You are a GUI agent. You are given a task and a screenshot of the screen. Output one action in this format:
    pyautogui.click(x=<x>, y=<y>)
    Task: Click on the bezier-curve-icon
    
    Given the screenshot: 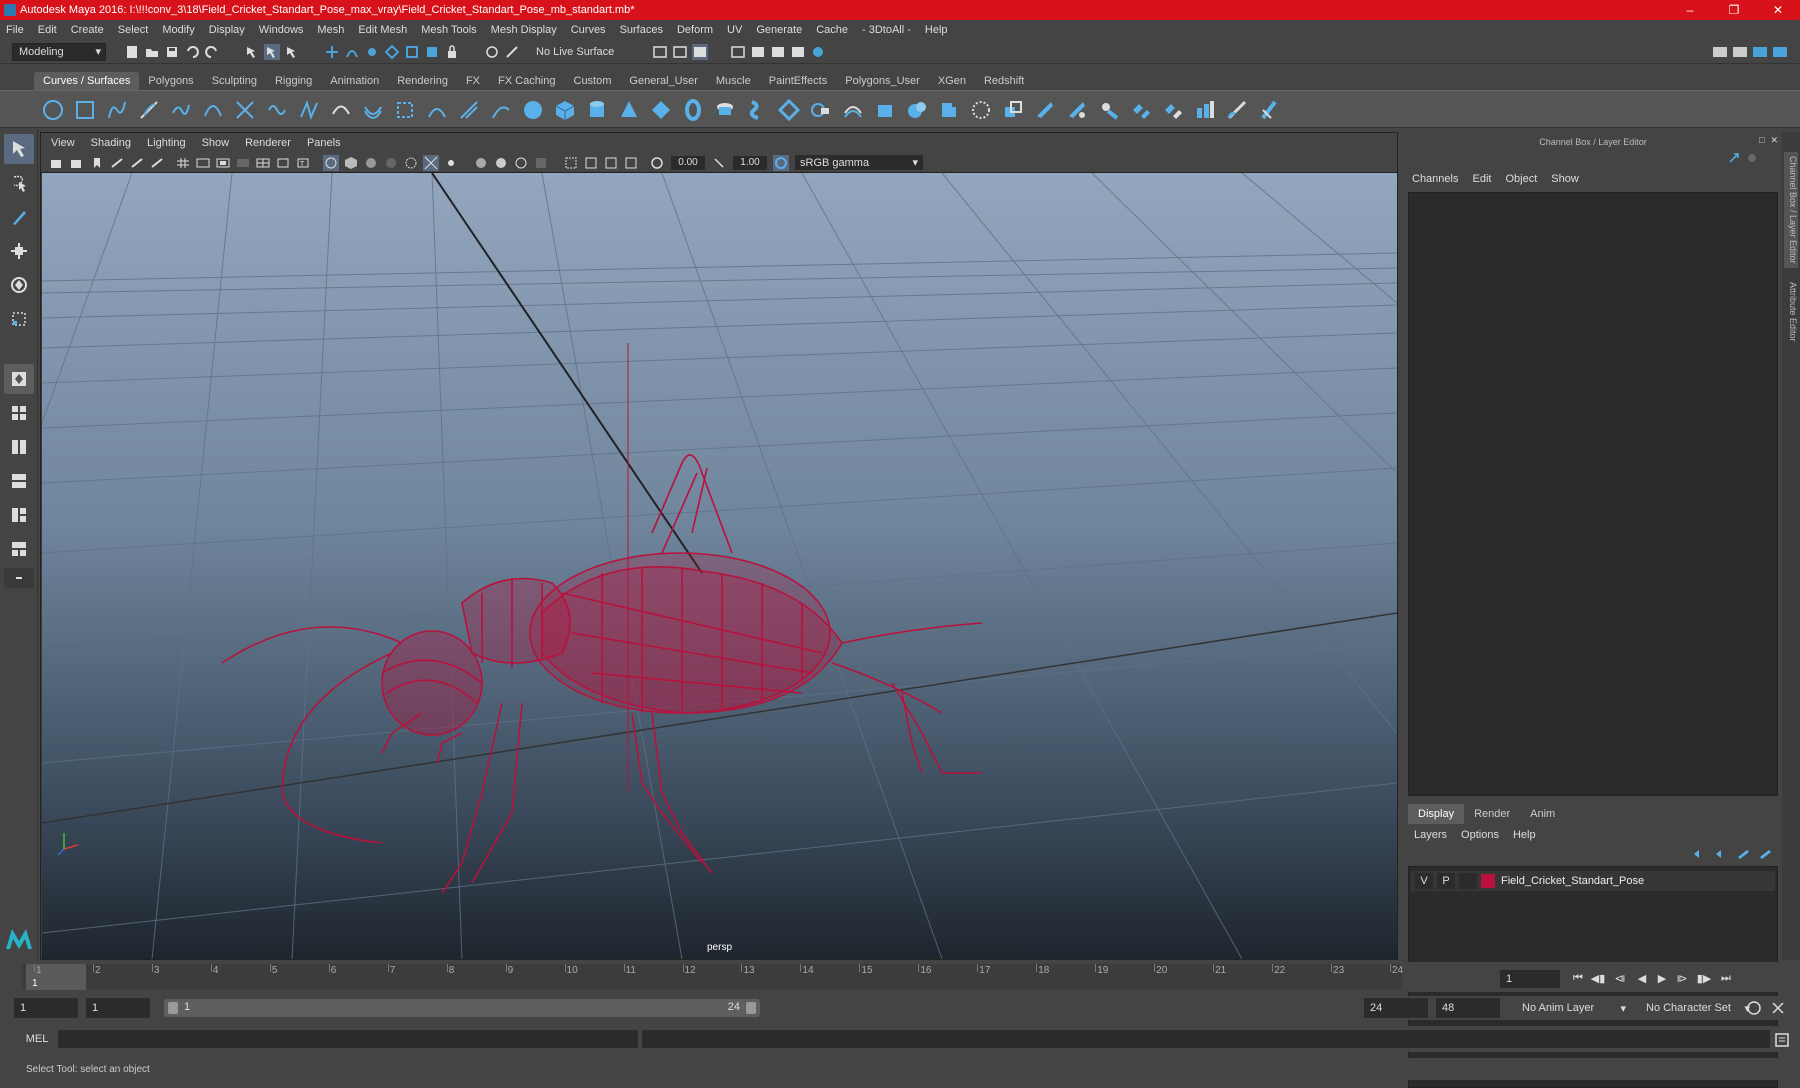 What is the action you would take?
    pyautogui.click(x=501, y=110)
    